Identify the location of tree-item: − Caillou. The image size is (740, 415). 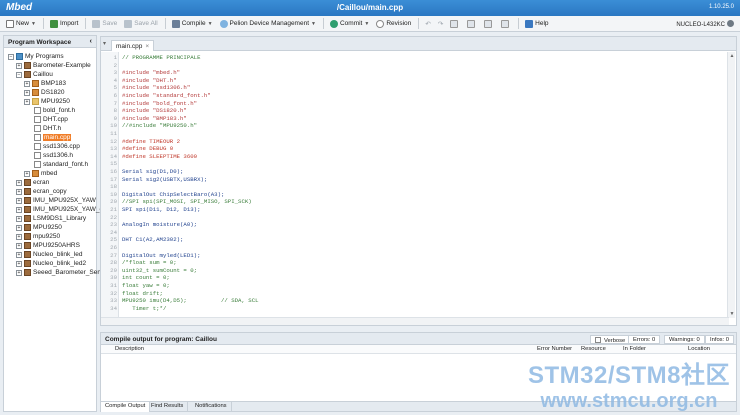
(34, 74).